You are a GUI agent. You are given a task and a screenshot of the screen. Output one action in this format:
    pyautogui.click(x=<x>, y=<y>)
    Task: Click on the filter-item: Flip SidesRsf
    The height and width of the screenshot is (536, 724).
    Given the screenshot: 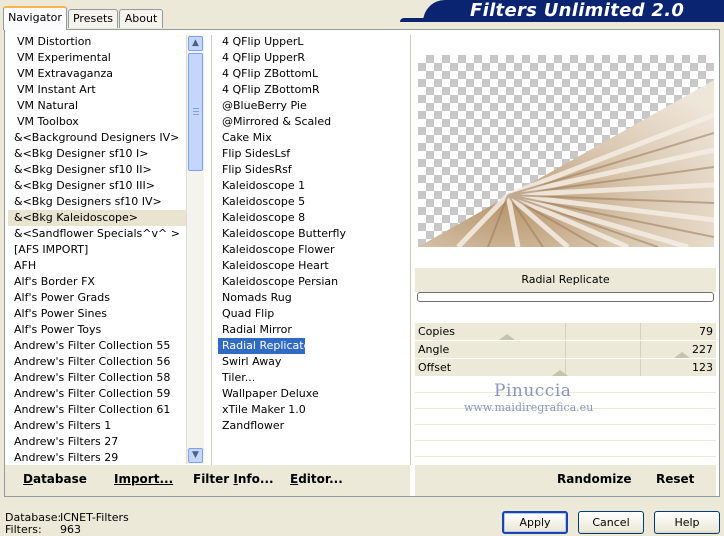 What is the action you would take?
    pyautogui.click(x=312, y=170)
    